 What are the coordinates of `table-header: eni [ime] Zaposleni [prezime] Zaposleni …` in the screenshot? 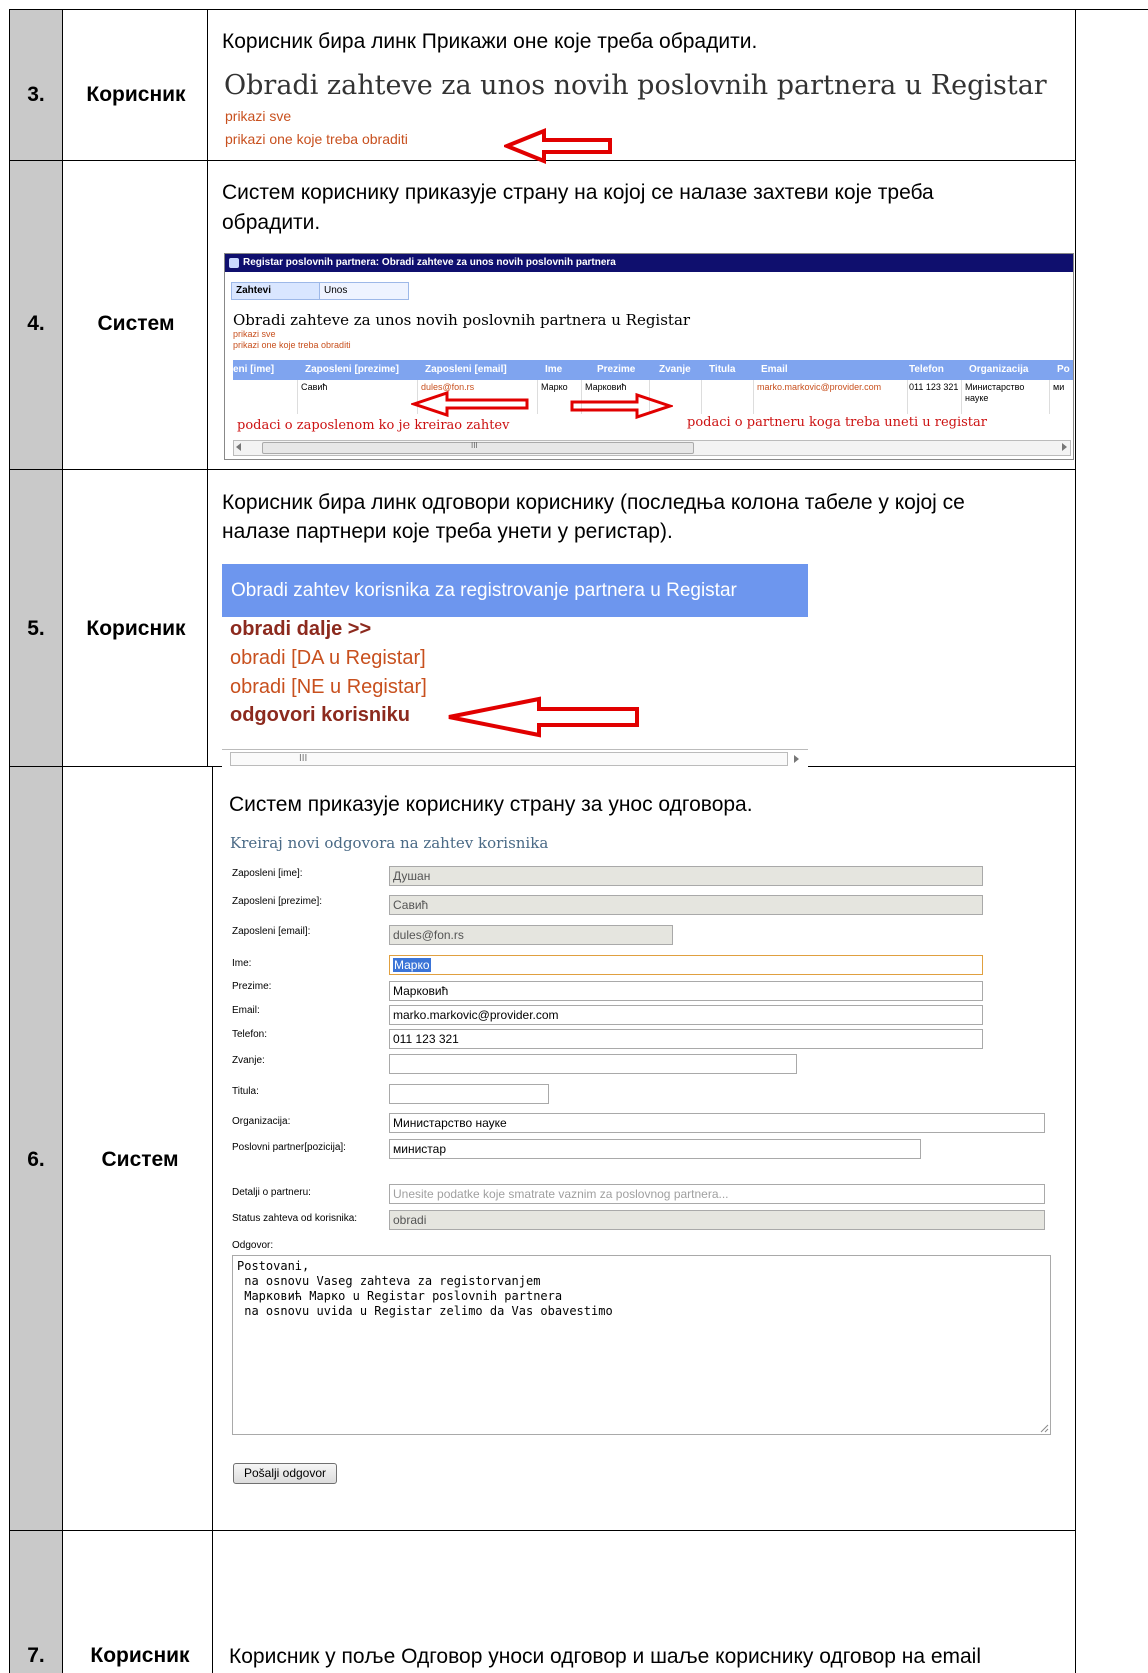 It's located at (653, 370).